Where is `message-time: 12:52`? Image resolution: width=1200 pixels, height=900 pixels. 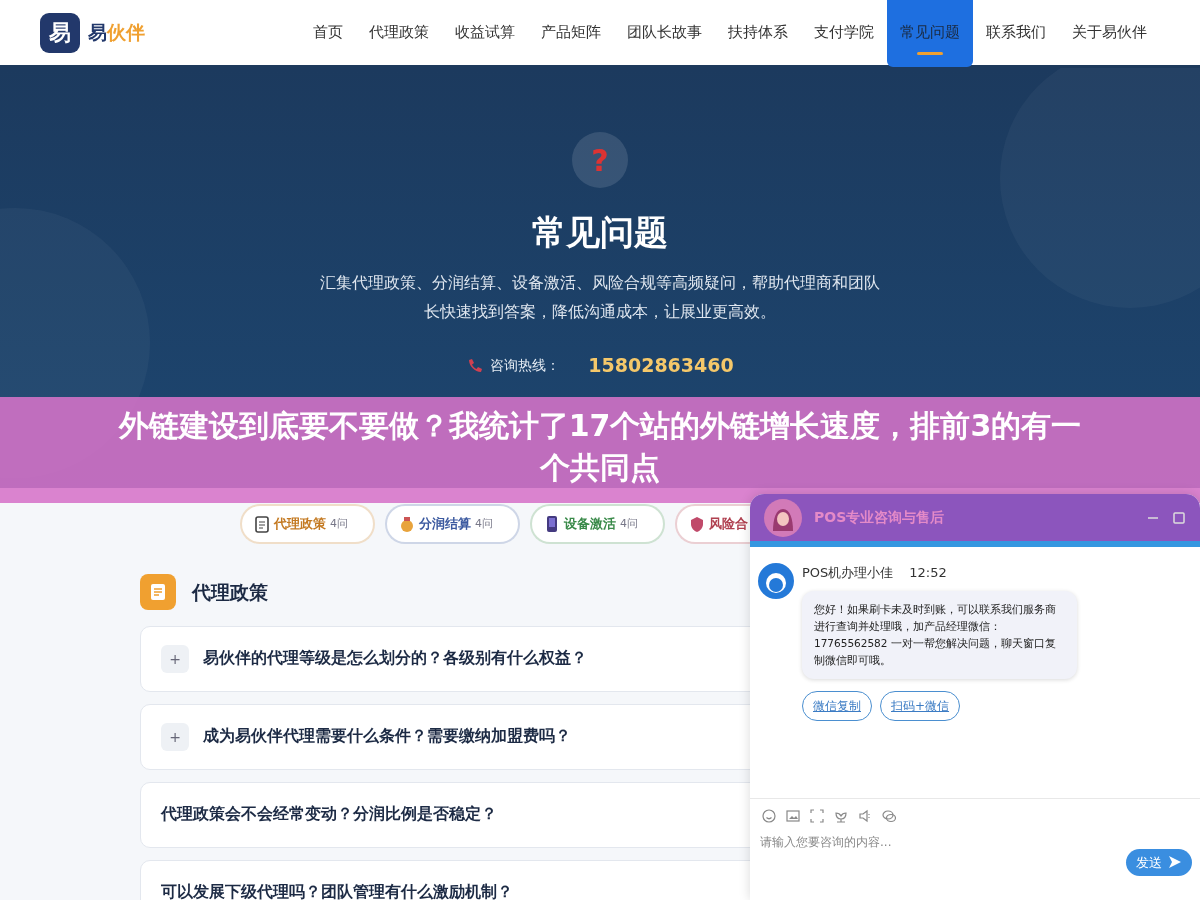
message-time: 12:52 is located at coordinates (928, 573).